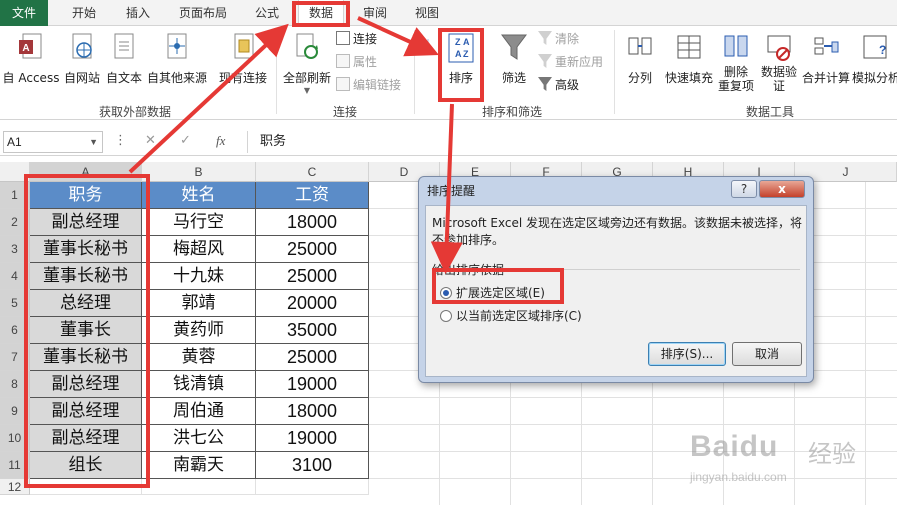 The width and height of the screenshot is (897, 505). Describe the element at coordinates (82, 46) in the screenshot. I see `web-icon` at that location.